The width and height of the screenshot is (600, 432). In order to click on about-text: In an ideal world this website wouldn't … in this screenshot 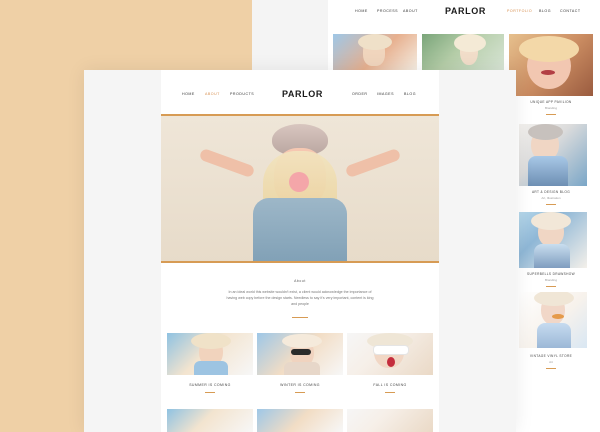, I will do `click(300, 298)`.